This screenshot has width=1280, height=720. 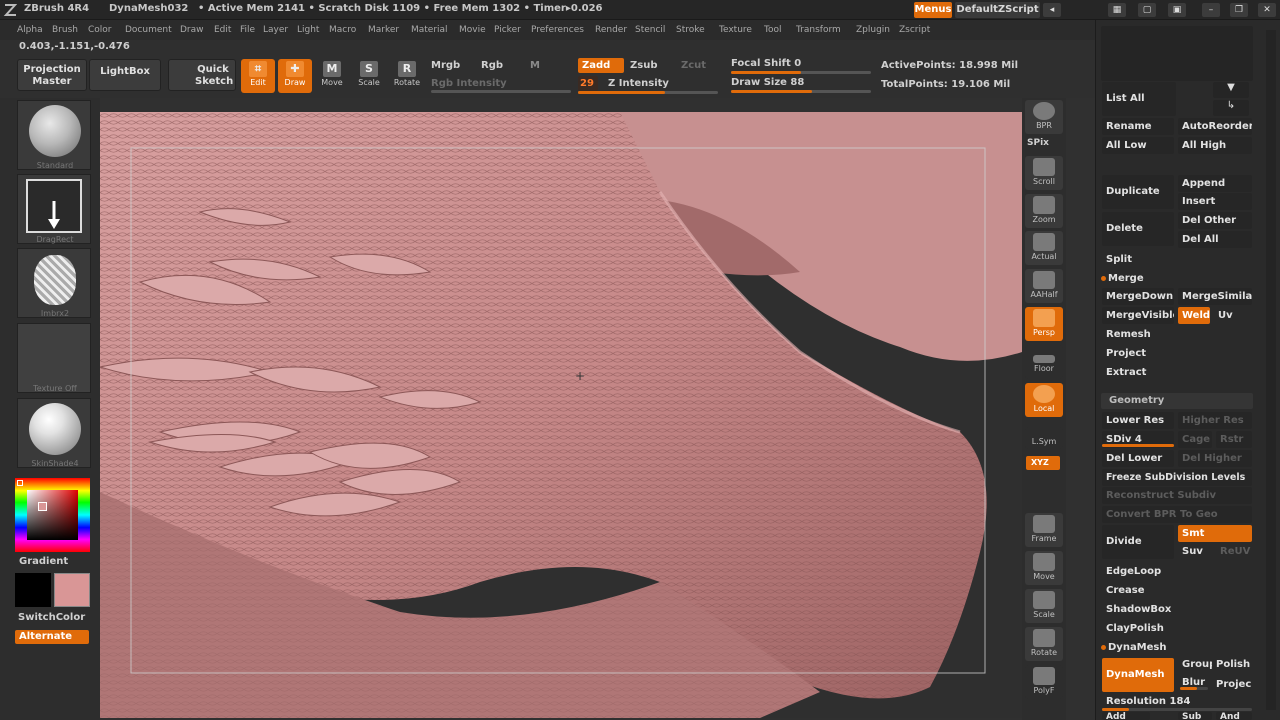 What do you see at coordinates (1177, 10) in the screenshot?
I see `lock-icon: ▣` at bounding box center [1177, 10].